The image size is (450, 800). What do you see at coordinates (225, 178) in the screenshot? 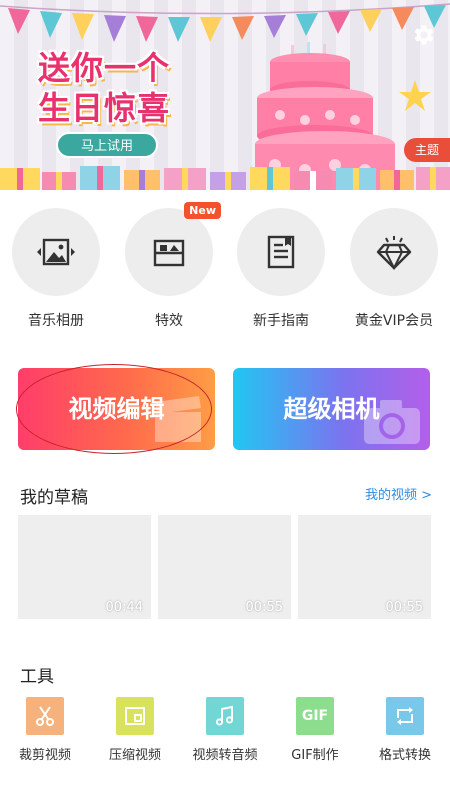
I see `gift-boxes-decoration` at bounding box center [225, 178].